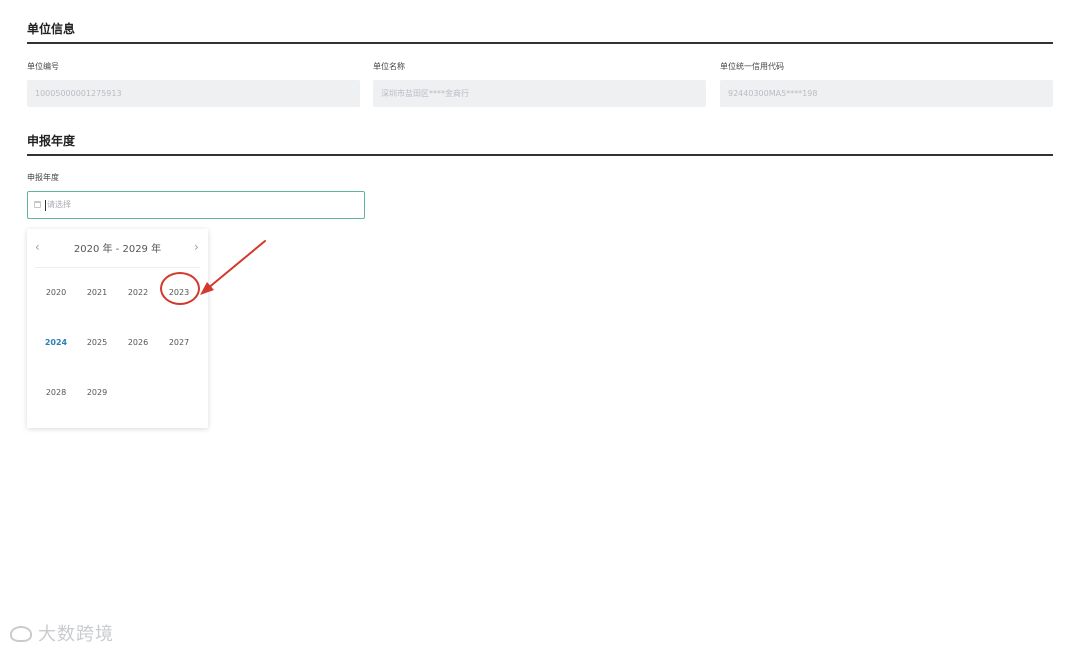 This screenshot has height=654, width=1080. Describe the element at coordinates (43, 66) in the screenshot. I see `unit-number-label: 单位编号` at that location.